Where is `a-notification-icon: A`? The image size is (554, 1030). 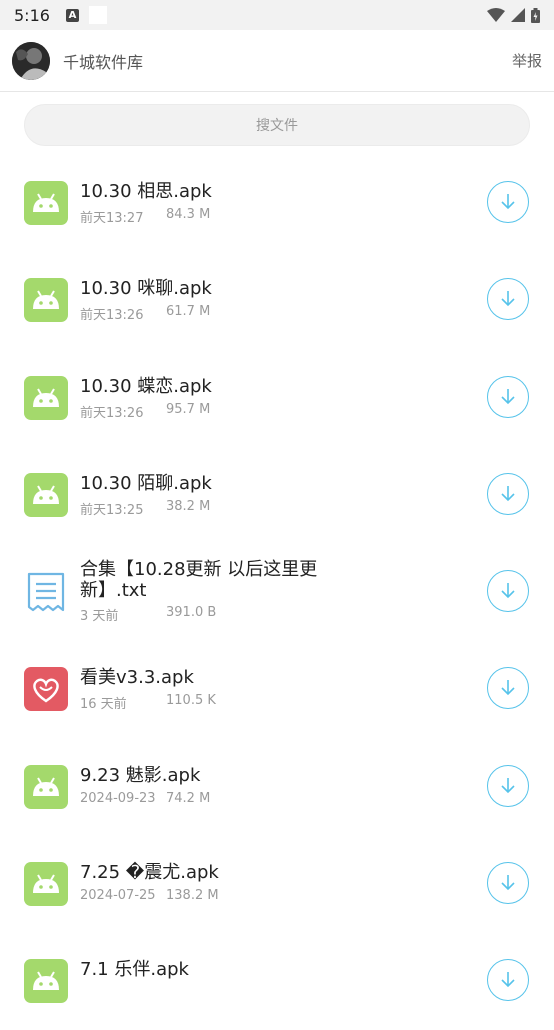 a-notification-icon: A is located at coordinates (72, 15).